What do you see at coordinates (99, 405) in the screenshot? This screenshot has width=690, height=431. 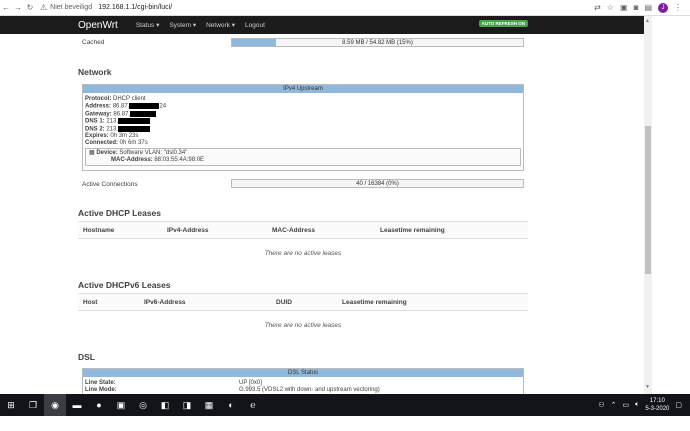 I see `firefox-icon: ●` at bounding box center [99, 405].